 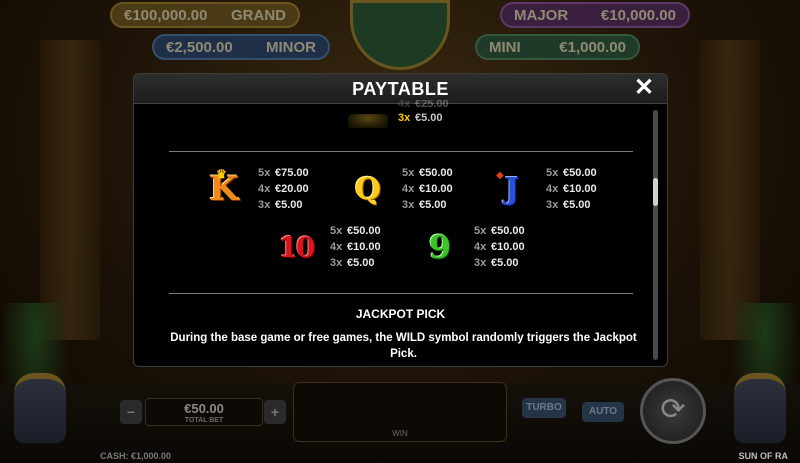 What do you see at coordinates (655, 192) in the screenshot?
I see `scrollbar-thumb` at bounding box center [655, 192].